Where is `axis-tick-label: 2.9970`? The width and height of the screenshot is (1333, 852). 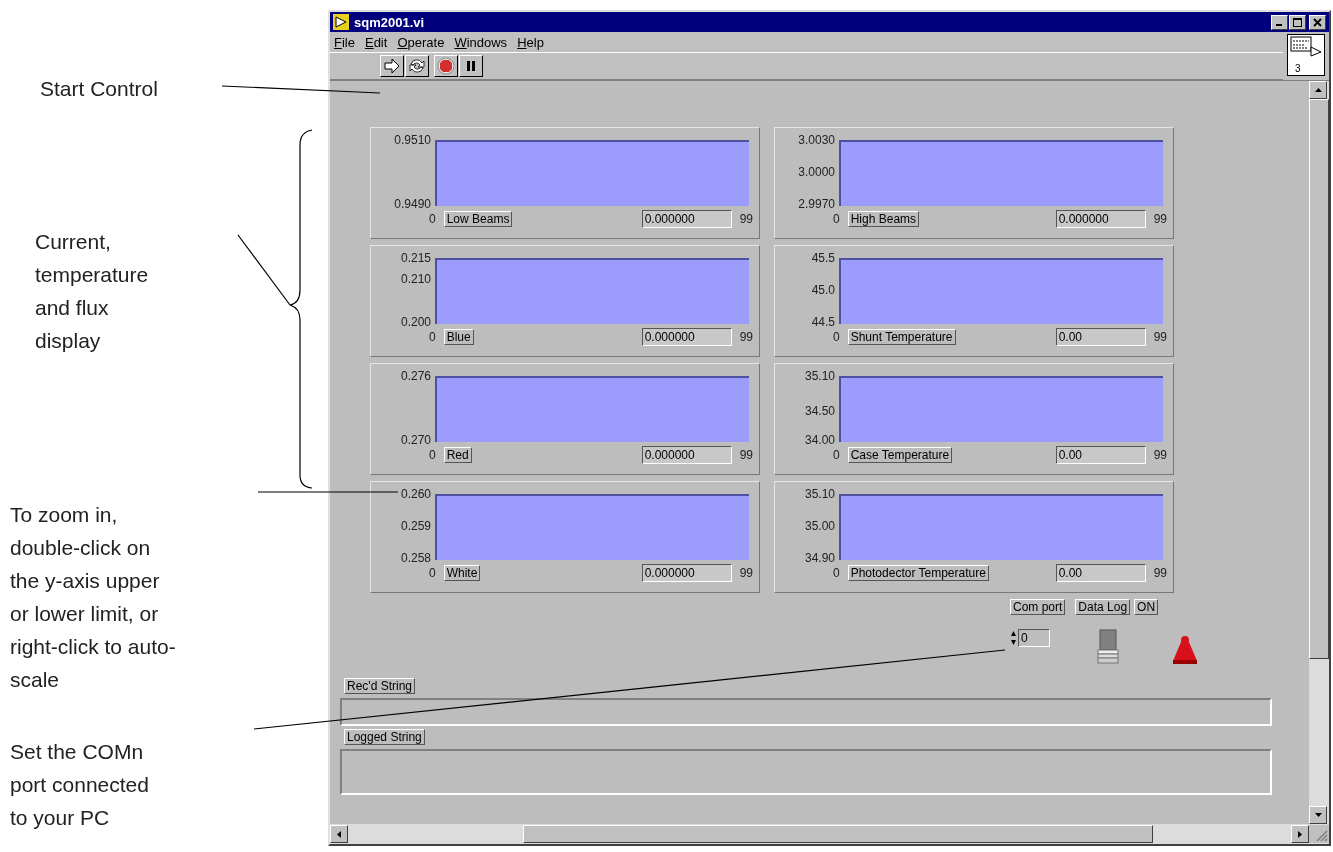 axis-tick-label: 2.9970 is located at coordinates (816, 204).